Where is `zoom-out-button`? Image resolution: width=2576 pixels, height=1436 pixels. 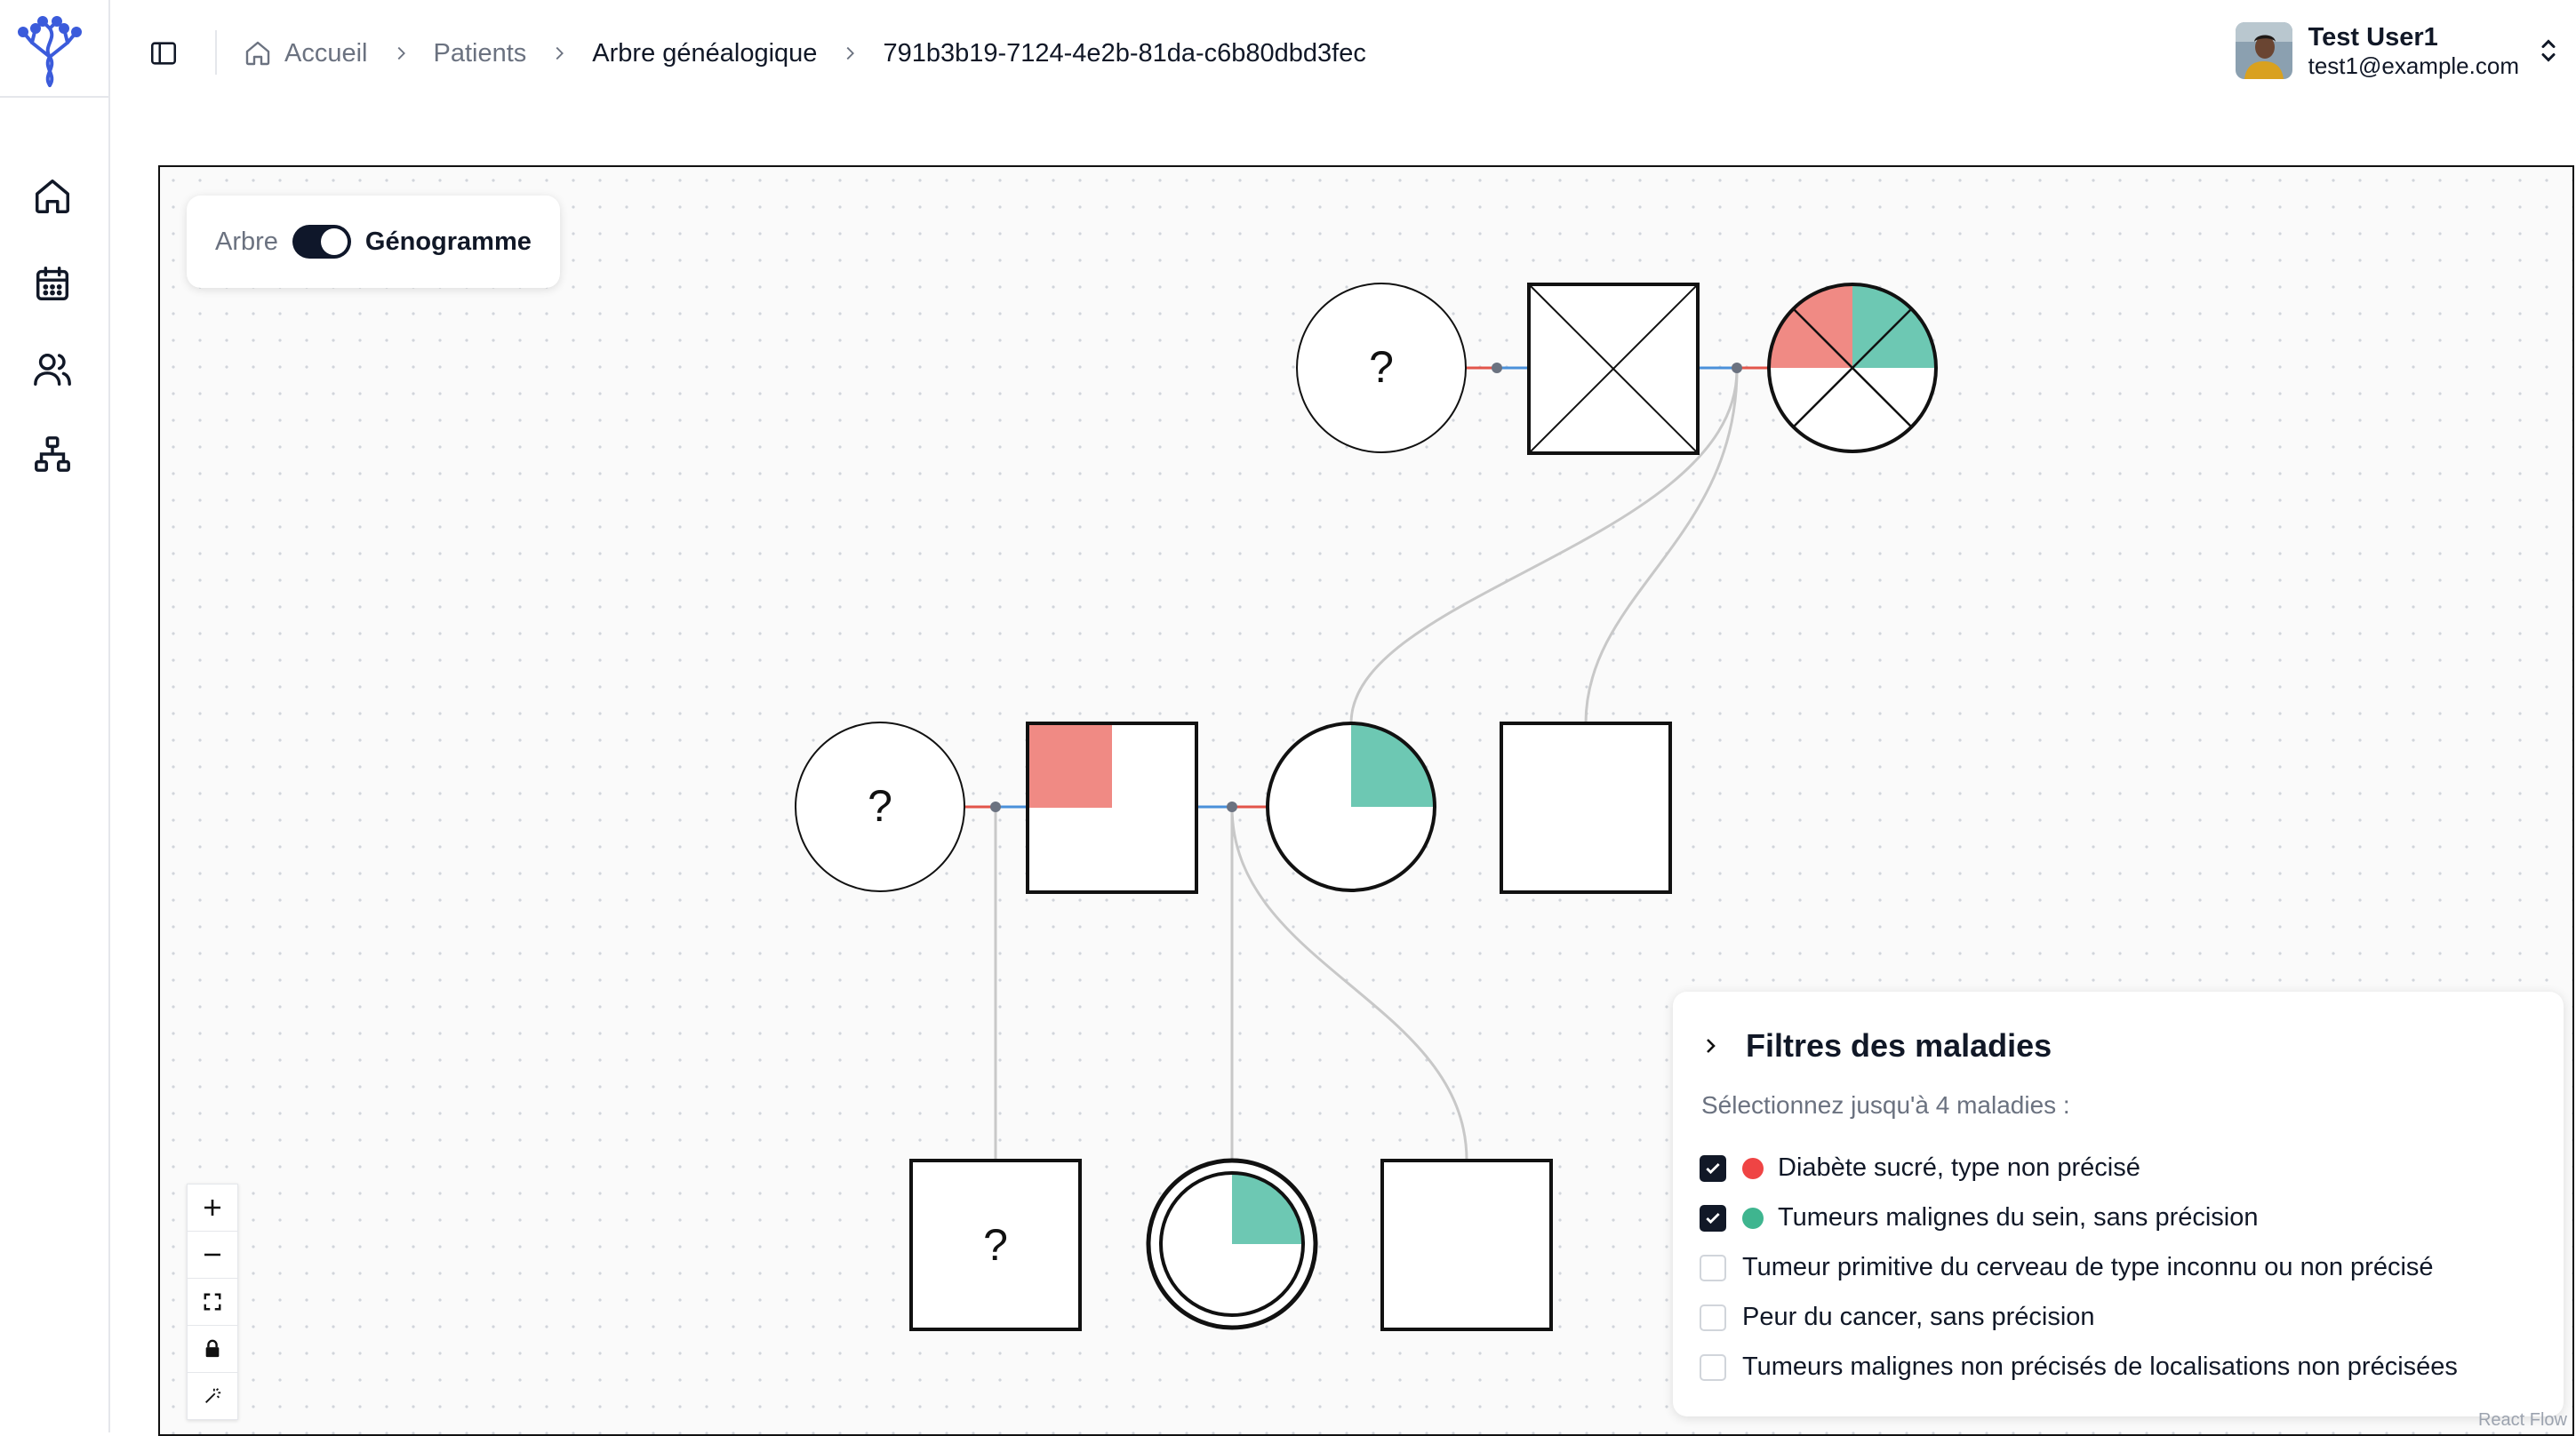
zoom-out-button is located at coordinates (212, 1256).